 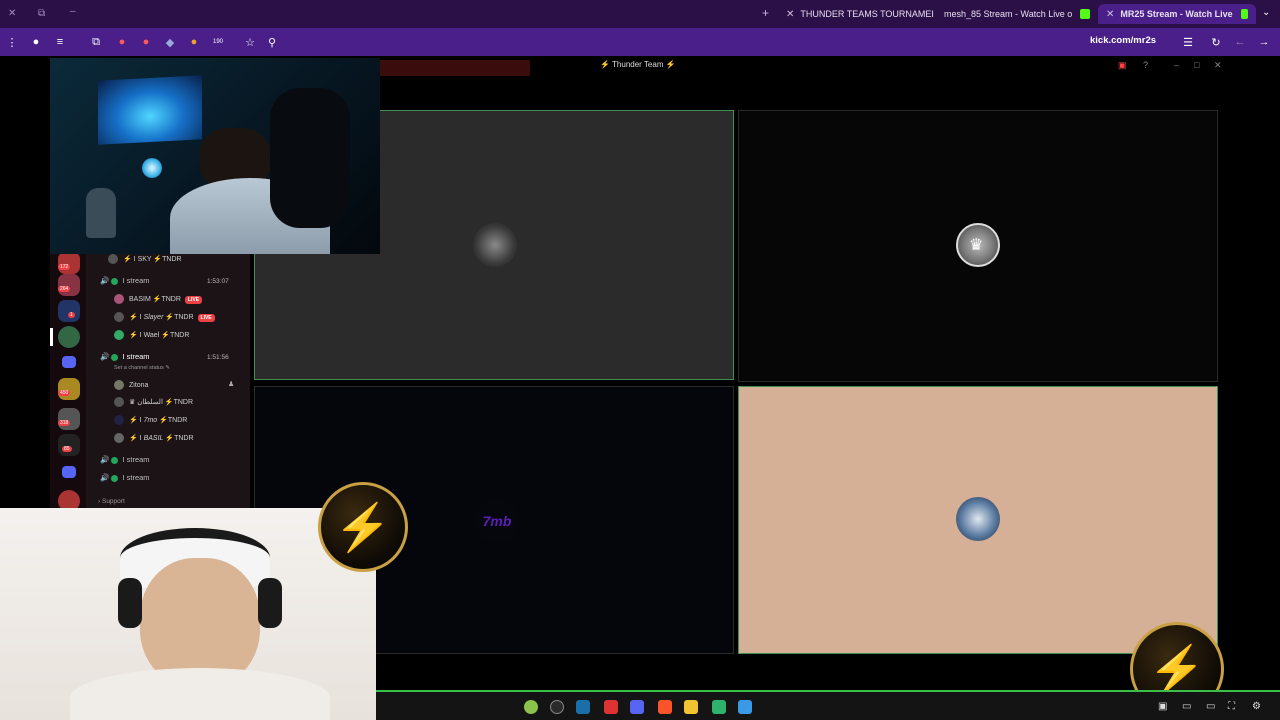 I want to click on crown-icon: ♛, so click(x=976, y=245).